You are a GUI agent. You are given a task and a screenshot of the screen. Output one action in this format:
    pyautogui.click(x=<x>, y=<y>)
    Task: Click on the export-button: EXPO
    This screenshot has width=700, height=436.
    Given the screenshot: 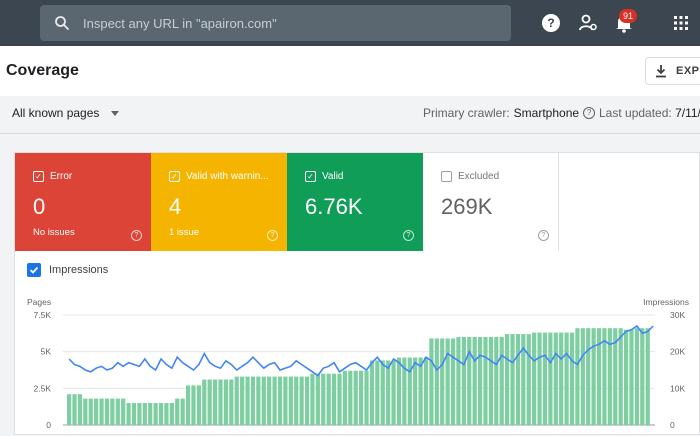 What is the action you would take?
    pyautogui.click(x=672, y=71)
    